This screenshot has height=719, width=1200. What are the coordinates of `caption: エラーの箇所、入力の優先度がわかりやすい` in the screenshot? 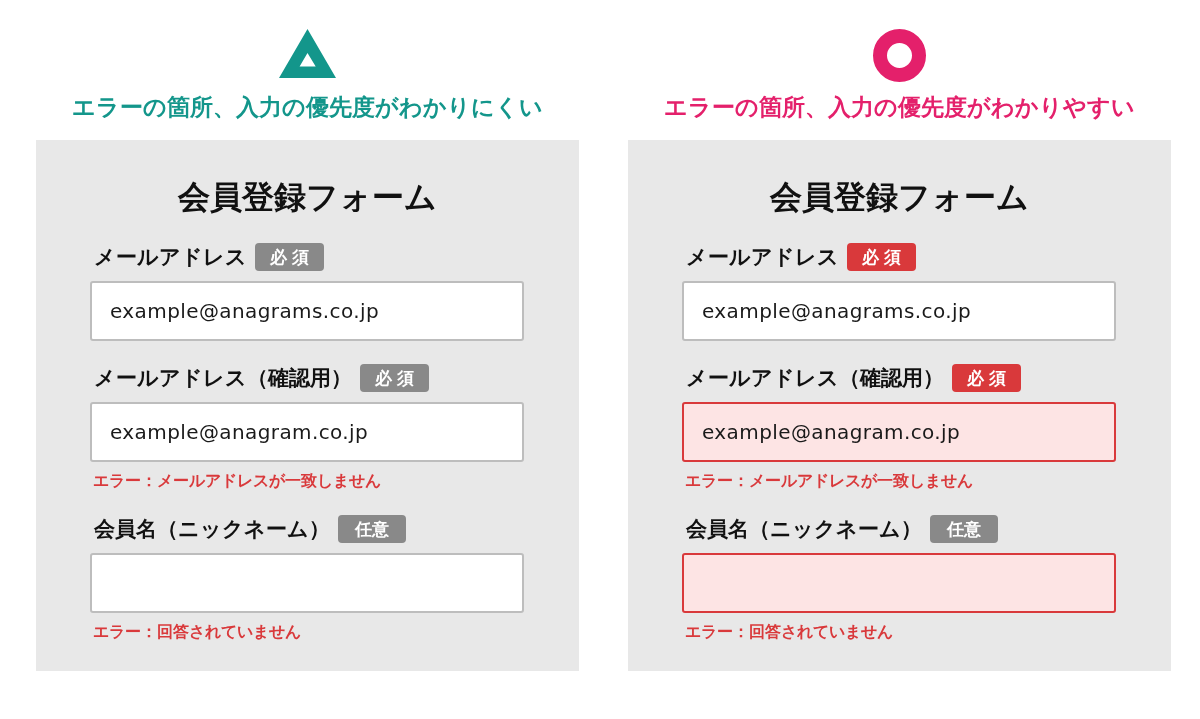 It's located at (899, 107).